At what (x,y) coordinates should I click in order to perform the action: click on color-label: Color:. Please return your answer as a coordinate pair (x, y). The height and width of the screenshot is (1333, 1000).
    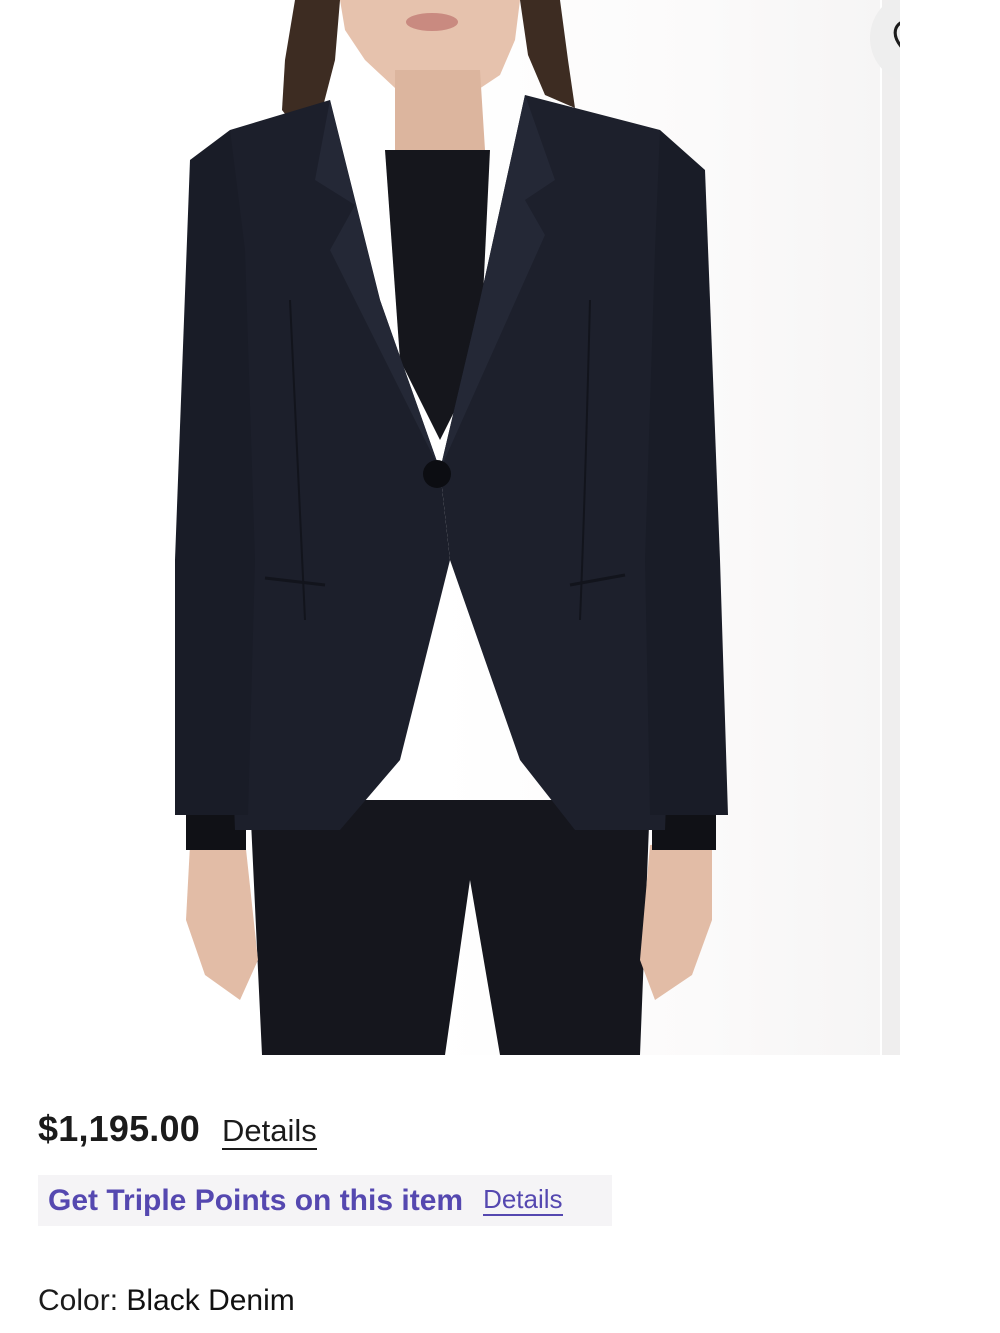
    Looking at the image, I should click on (78, 1300).